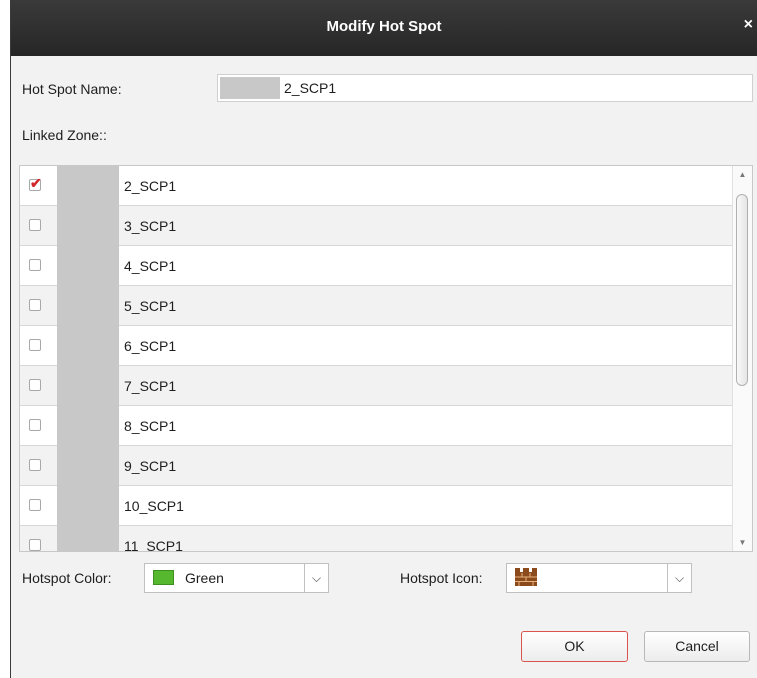 The width and height of the screenshot is (757, 678). Describe the element at coordinates (377, 539) in the screenshot. I see `zone-list-item: 11_SCP1` at that location.